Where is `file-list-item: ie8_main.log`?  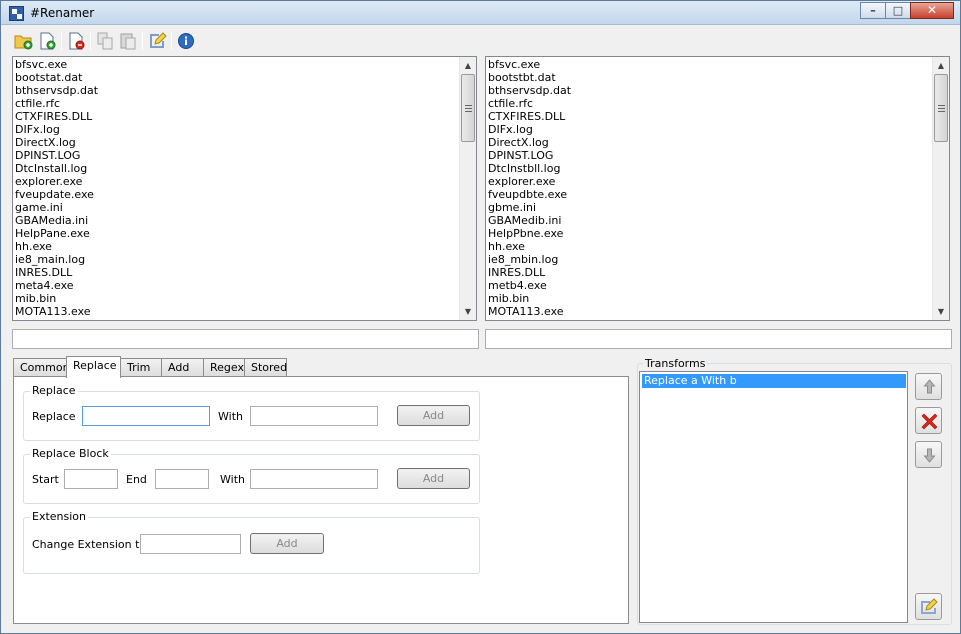
file-list-item: ie8_main.log is located at coordinates (236, 259).